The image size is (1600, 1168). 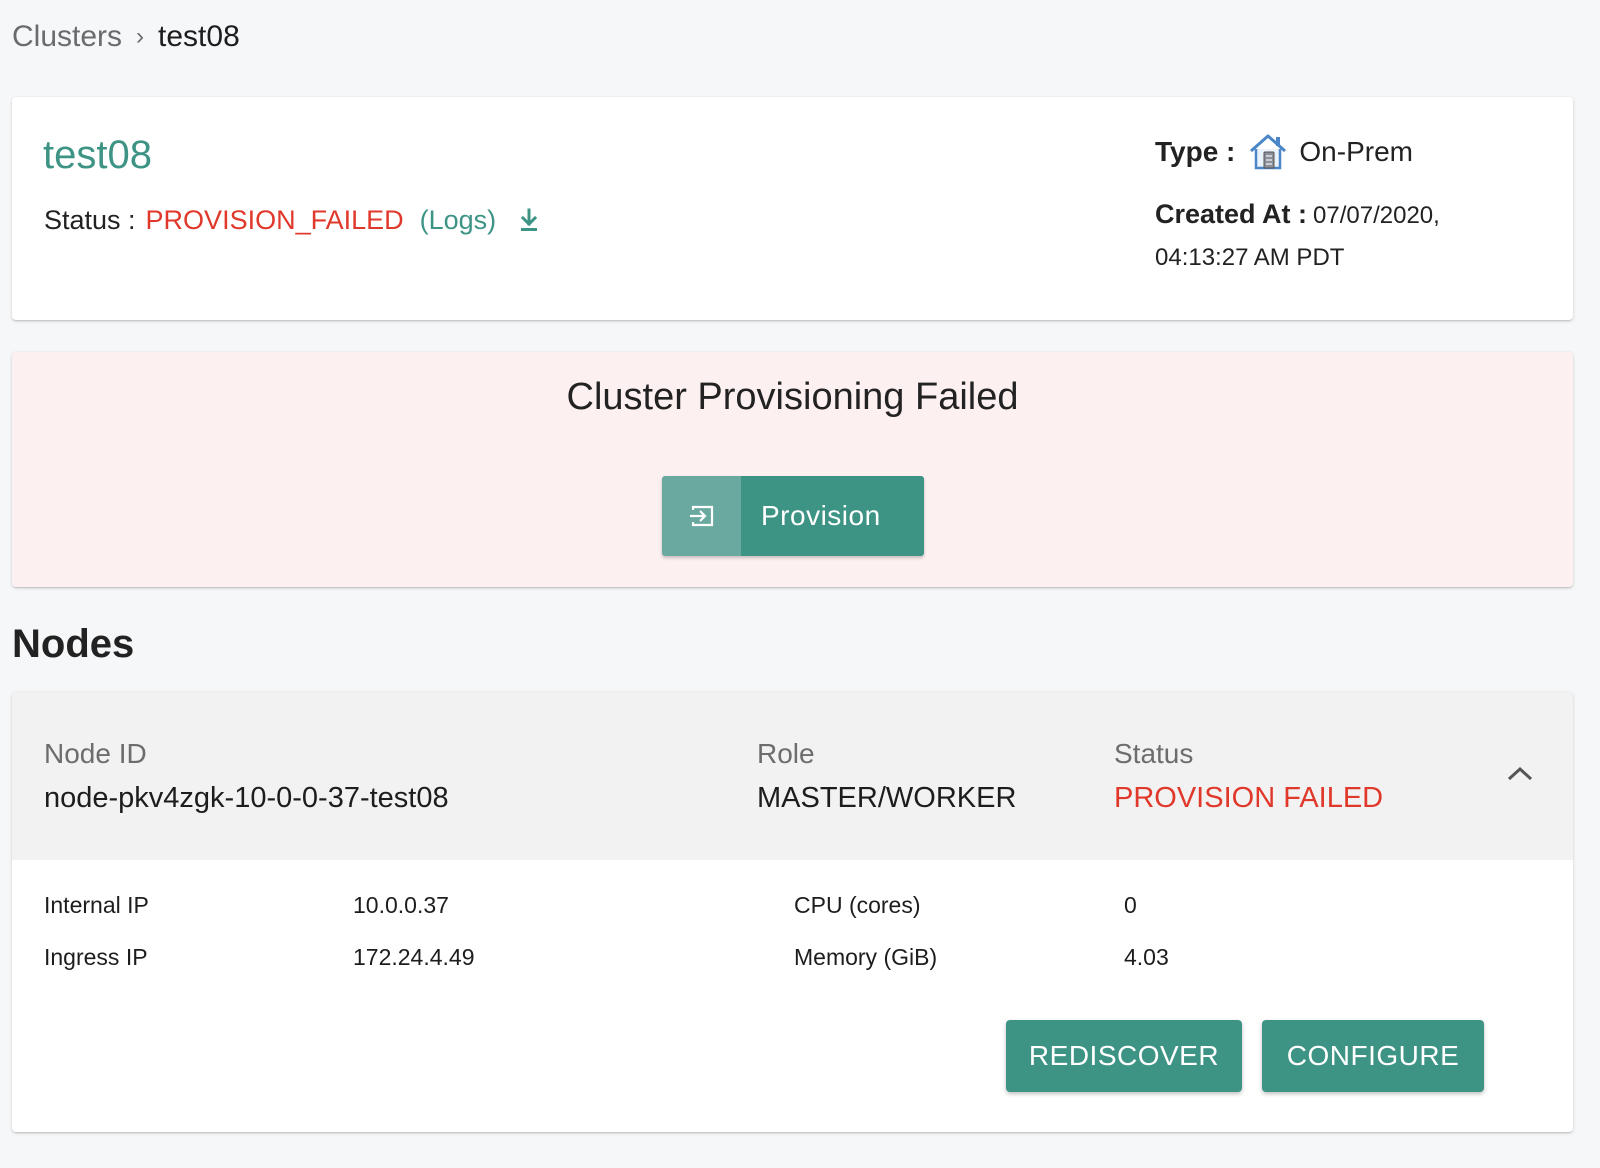 What do you see at coordinates (458, 220) in the screenshot?
I see `logs-link: (Logs)` at bounding box center [458, 220].